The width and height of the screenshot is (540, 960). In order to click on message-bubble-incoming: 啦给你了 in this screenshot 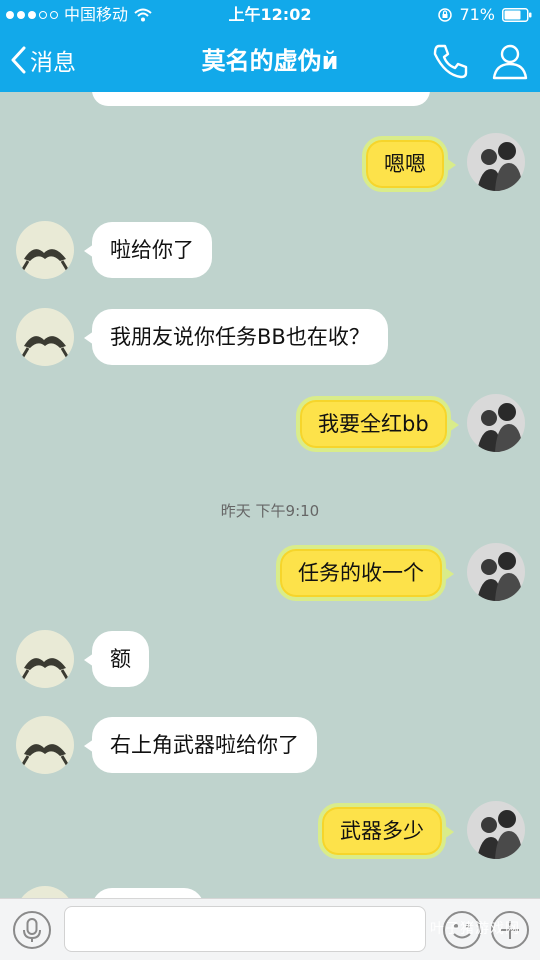, I will do `click(148, 250)`.